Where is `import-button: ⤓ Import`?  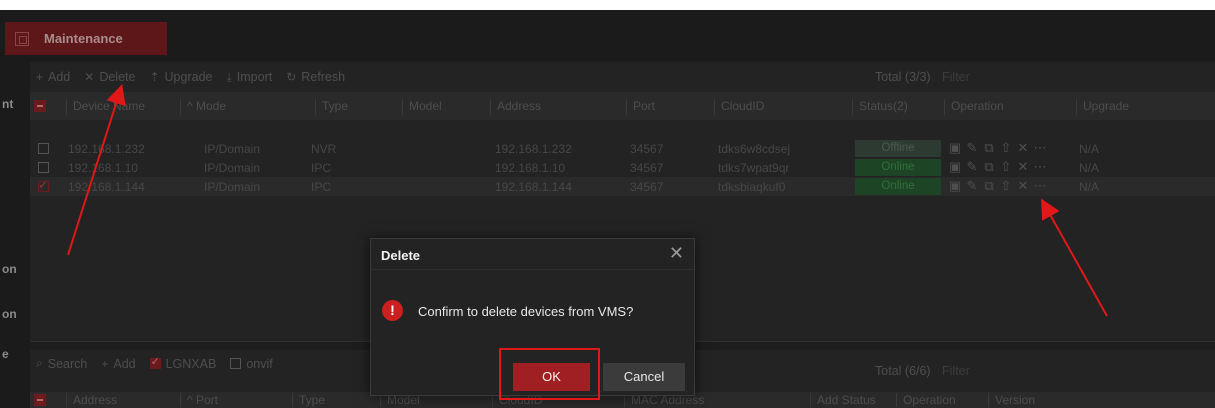
import-button: ⤓ Import is located at coordinates (249, 77).